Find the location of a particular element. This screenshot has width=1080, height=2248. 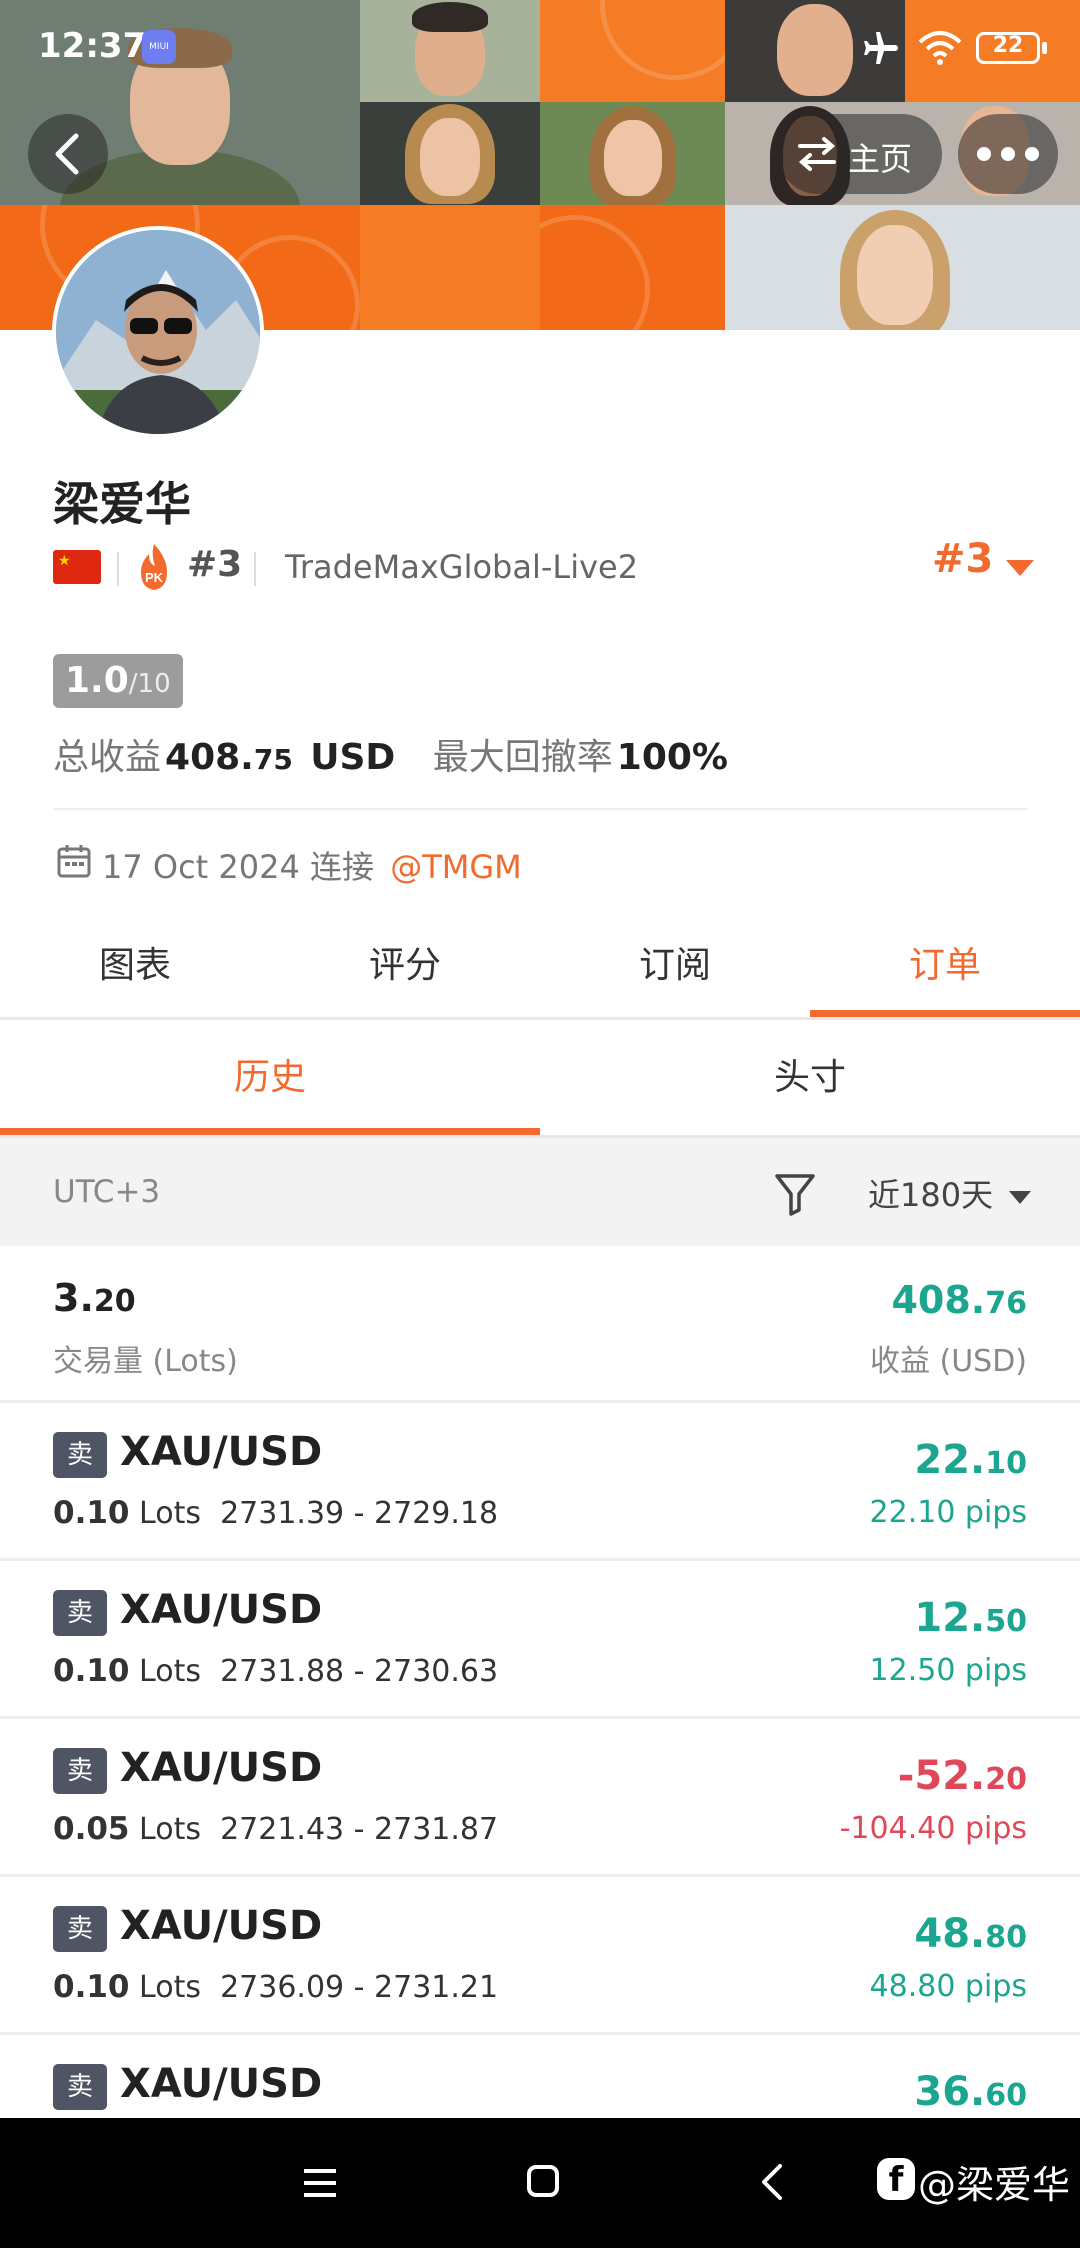

rank-dropdown: #3 is located at coordinates (983, 559).